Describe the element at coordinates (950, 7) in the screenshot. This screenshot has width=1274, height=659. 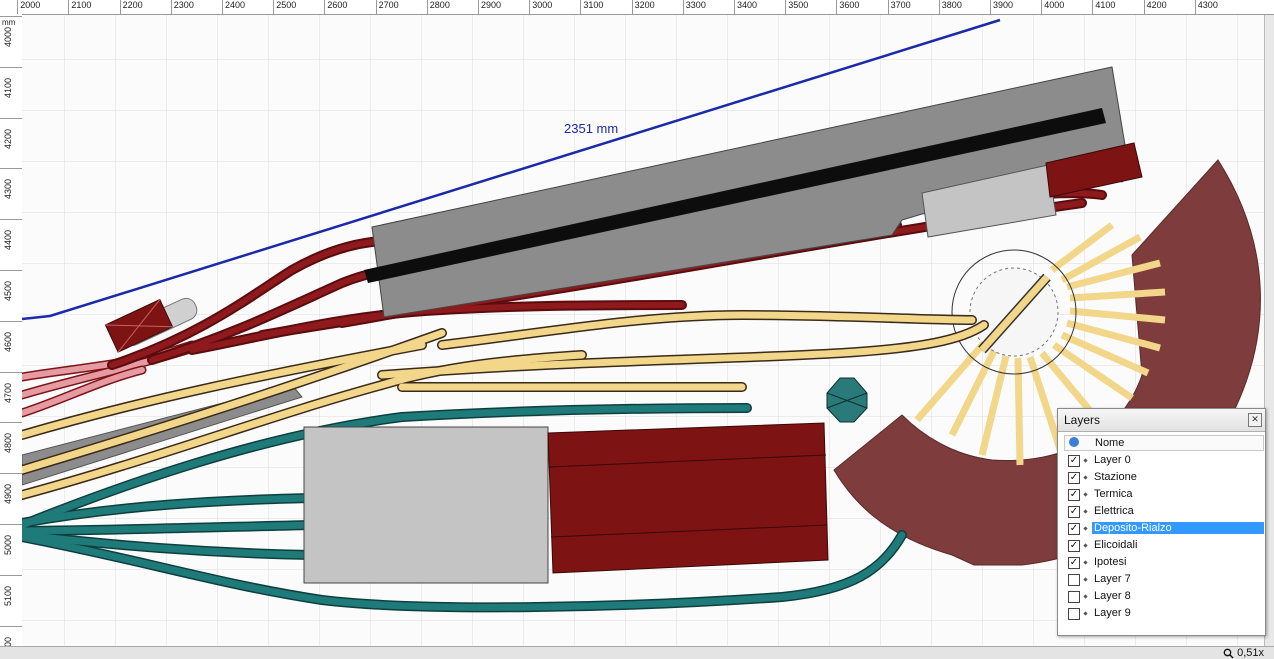
I see `ruler-tick-x: 3800` at that location.